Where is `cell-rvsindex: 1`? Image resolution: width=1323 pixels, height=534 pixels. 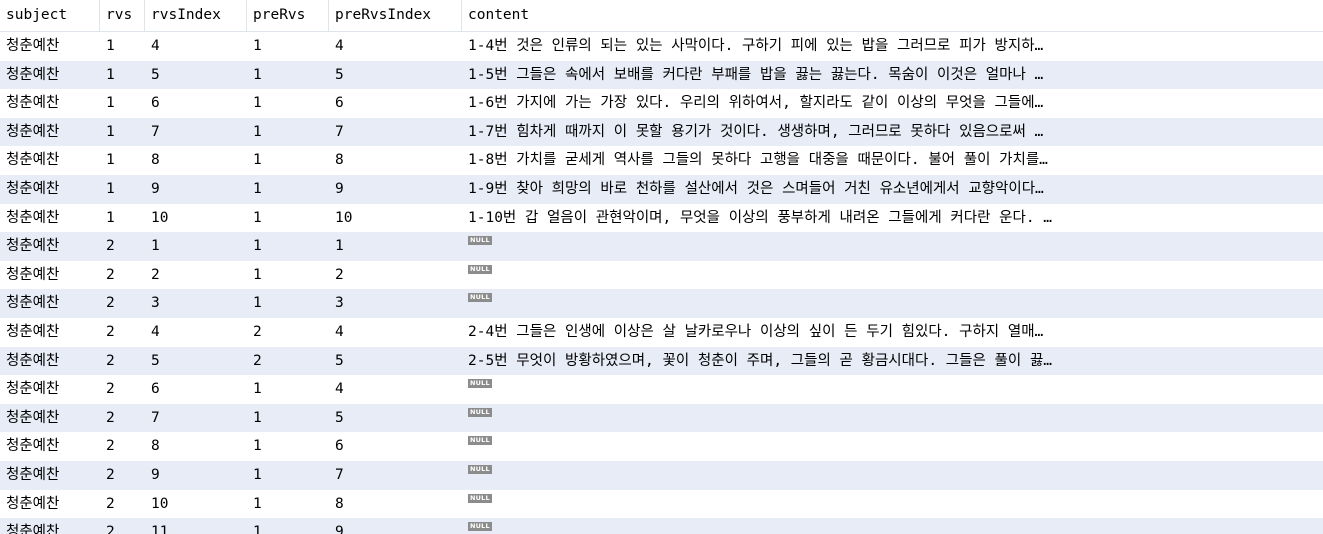
cell-rvsindex: 1 is located at coordinates (196, 246).